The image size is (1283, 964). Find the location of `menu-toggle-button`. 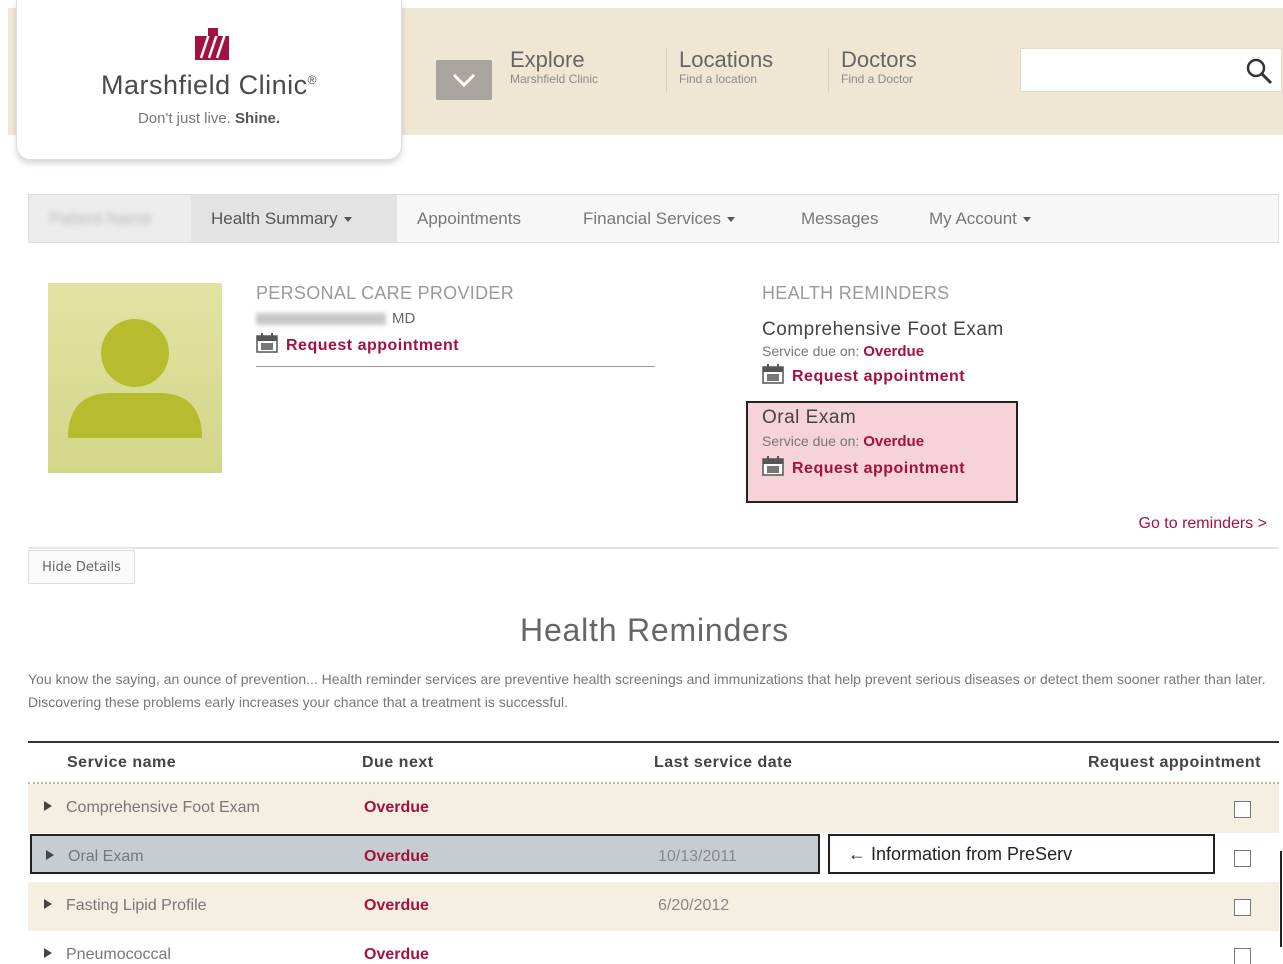

menu-toggle-button is located at coordinates (464, 80).